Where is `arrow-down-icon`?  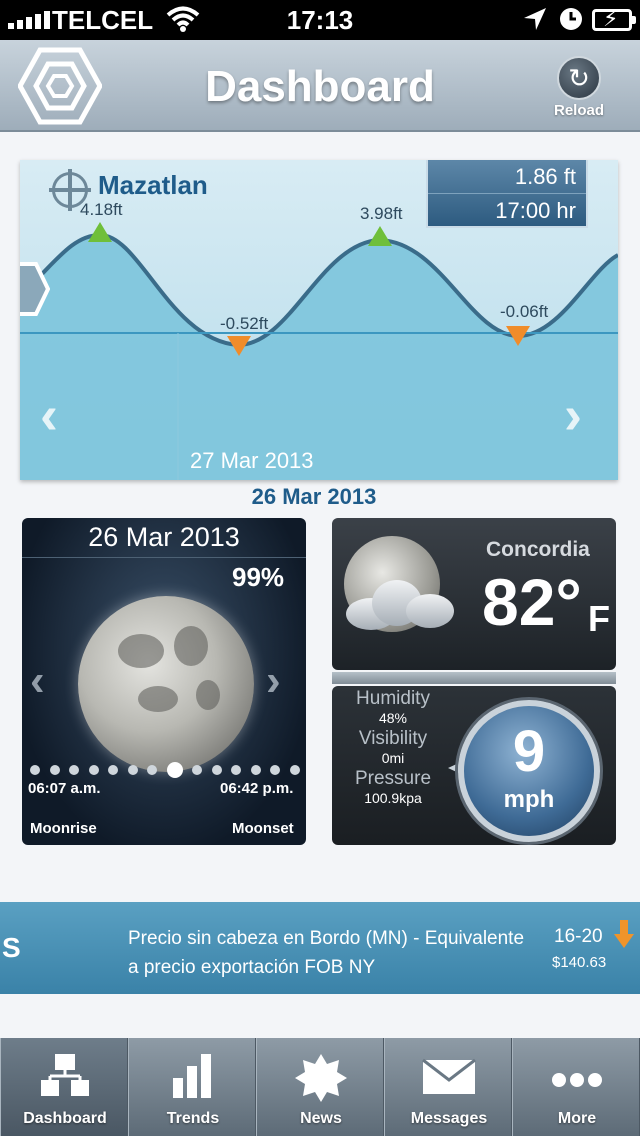
arrow-down-icon is located at coordinates (624, 934).